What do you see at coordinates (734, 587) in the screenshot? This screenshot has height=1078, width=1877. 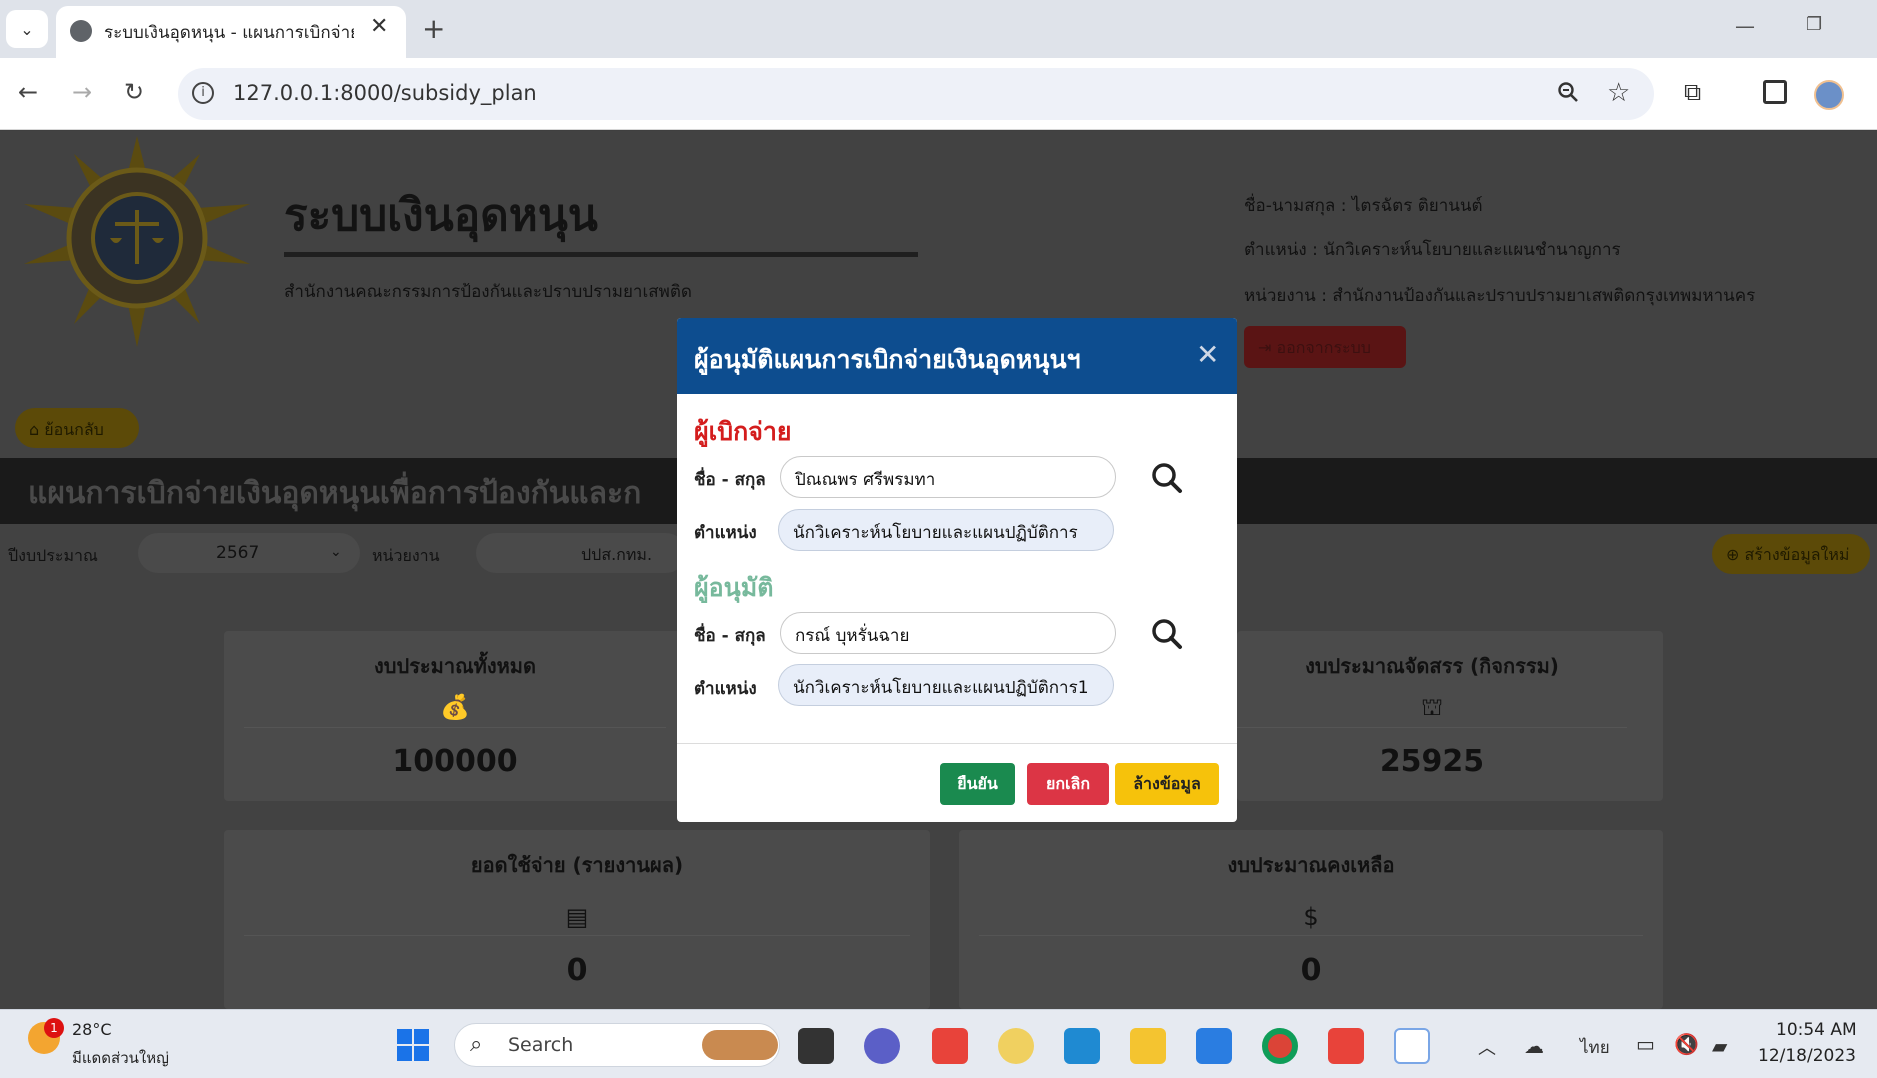 I see `approver-heading: ผู้อนุมัติ` at bounding box center [734, 587].